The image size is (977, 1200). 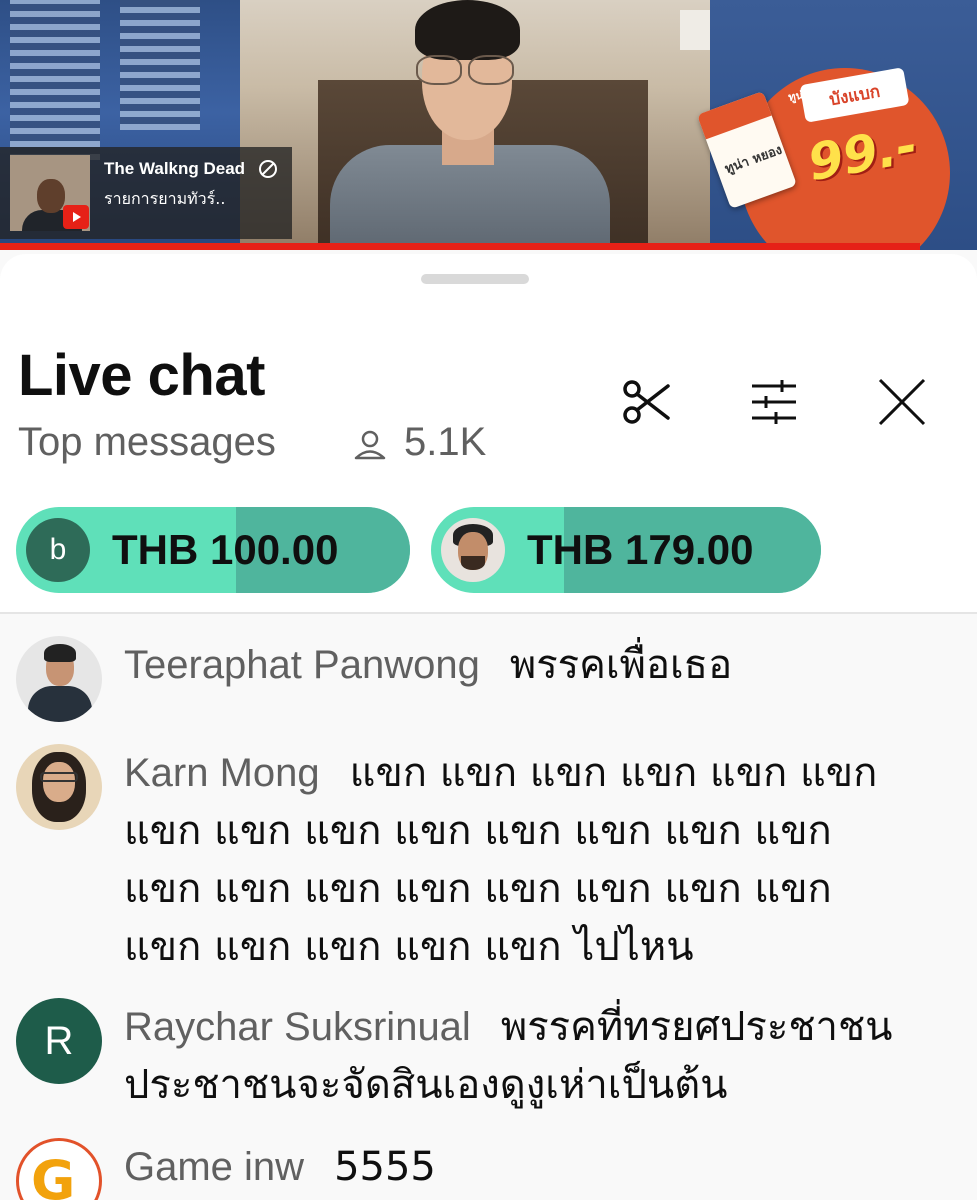 I want to click on video-promo-area: ทูน่าหยอง บังแบก 99.- ทูน่า หยอง, so click(x=837, y=125).